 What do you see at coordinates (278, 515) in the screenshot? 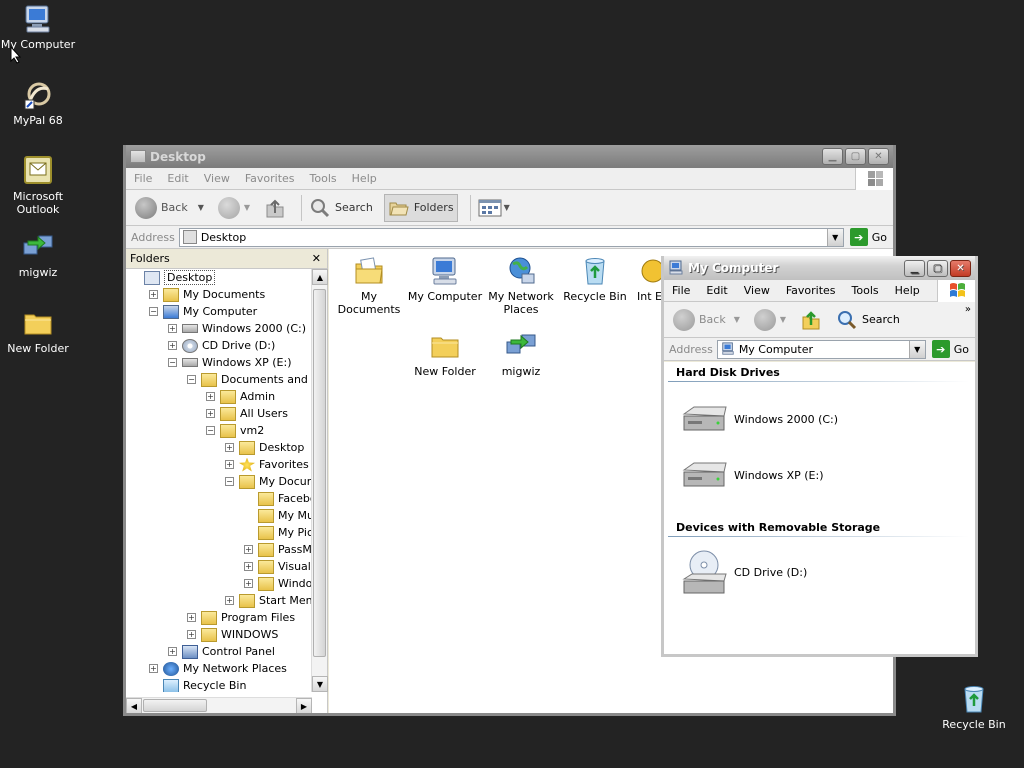
I see `tree-item: My Music` at bounding box center [278, 515].